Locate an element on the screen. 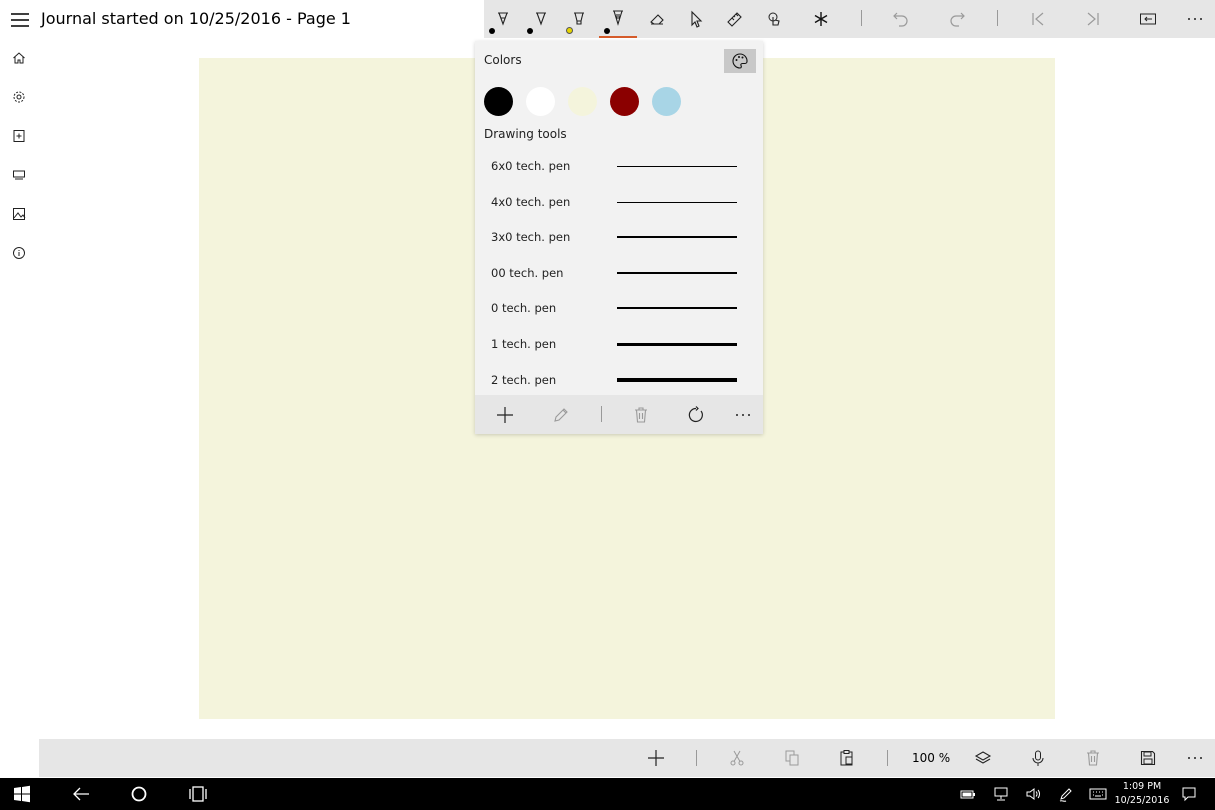 This screenshot has height=810, width=1215. reset-pens-button is located at coordinates (696, 415).